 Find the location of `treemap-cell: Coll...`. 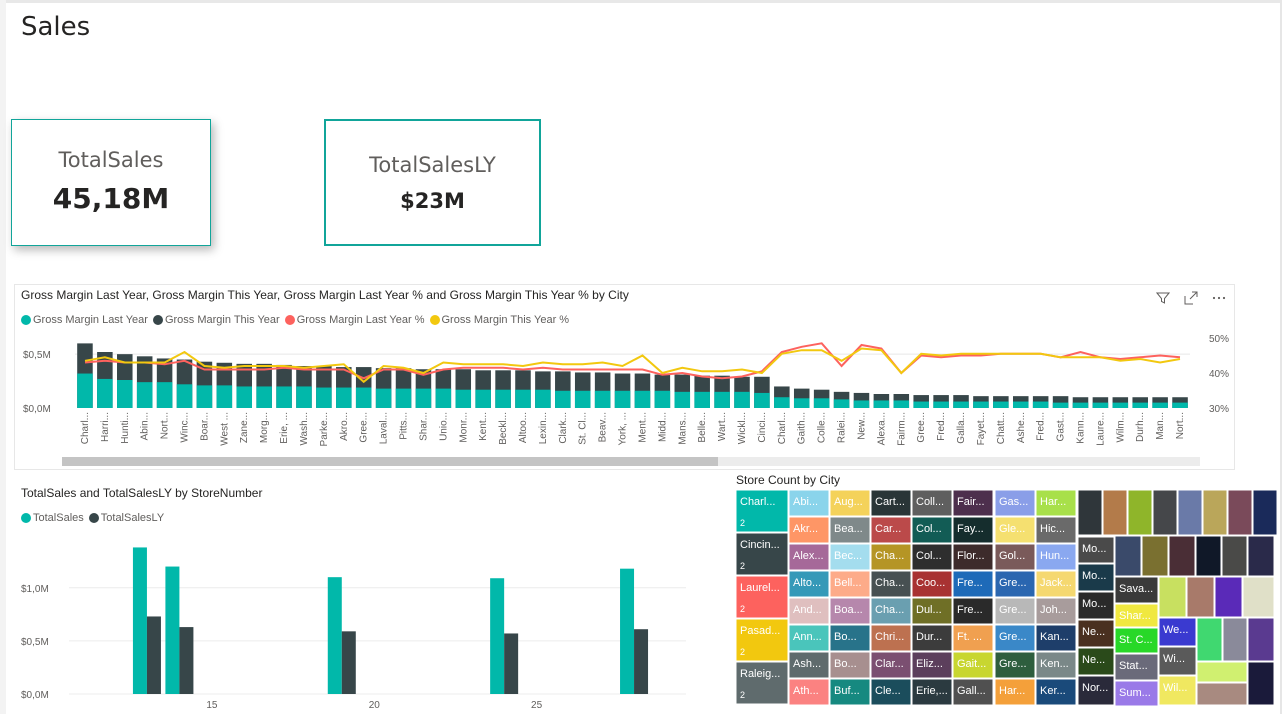

treemap-cell: Coll... is located at coordinates (932, 503).